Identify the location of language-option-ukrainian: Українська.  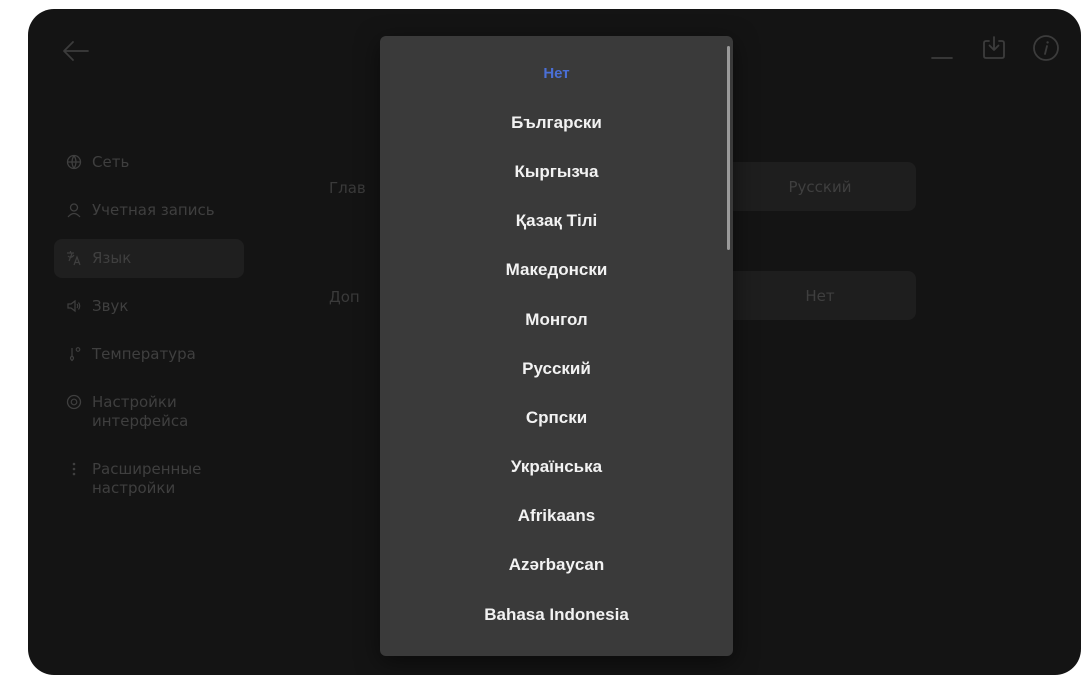
(556, 467).